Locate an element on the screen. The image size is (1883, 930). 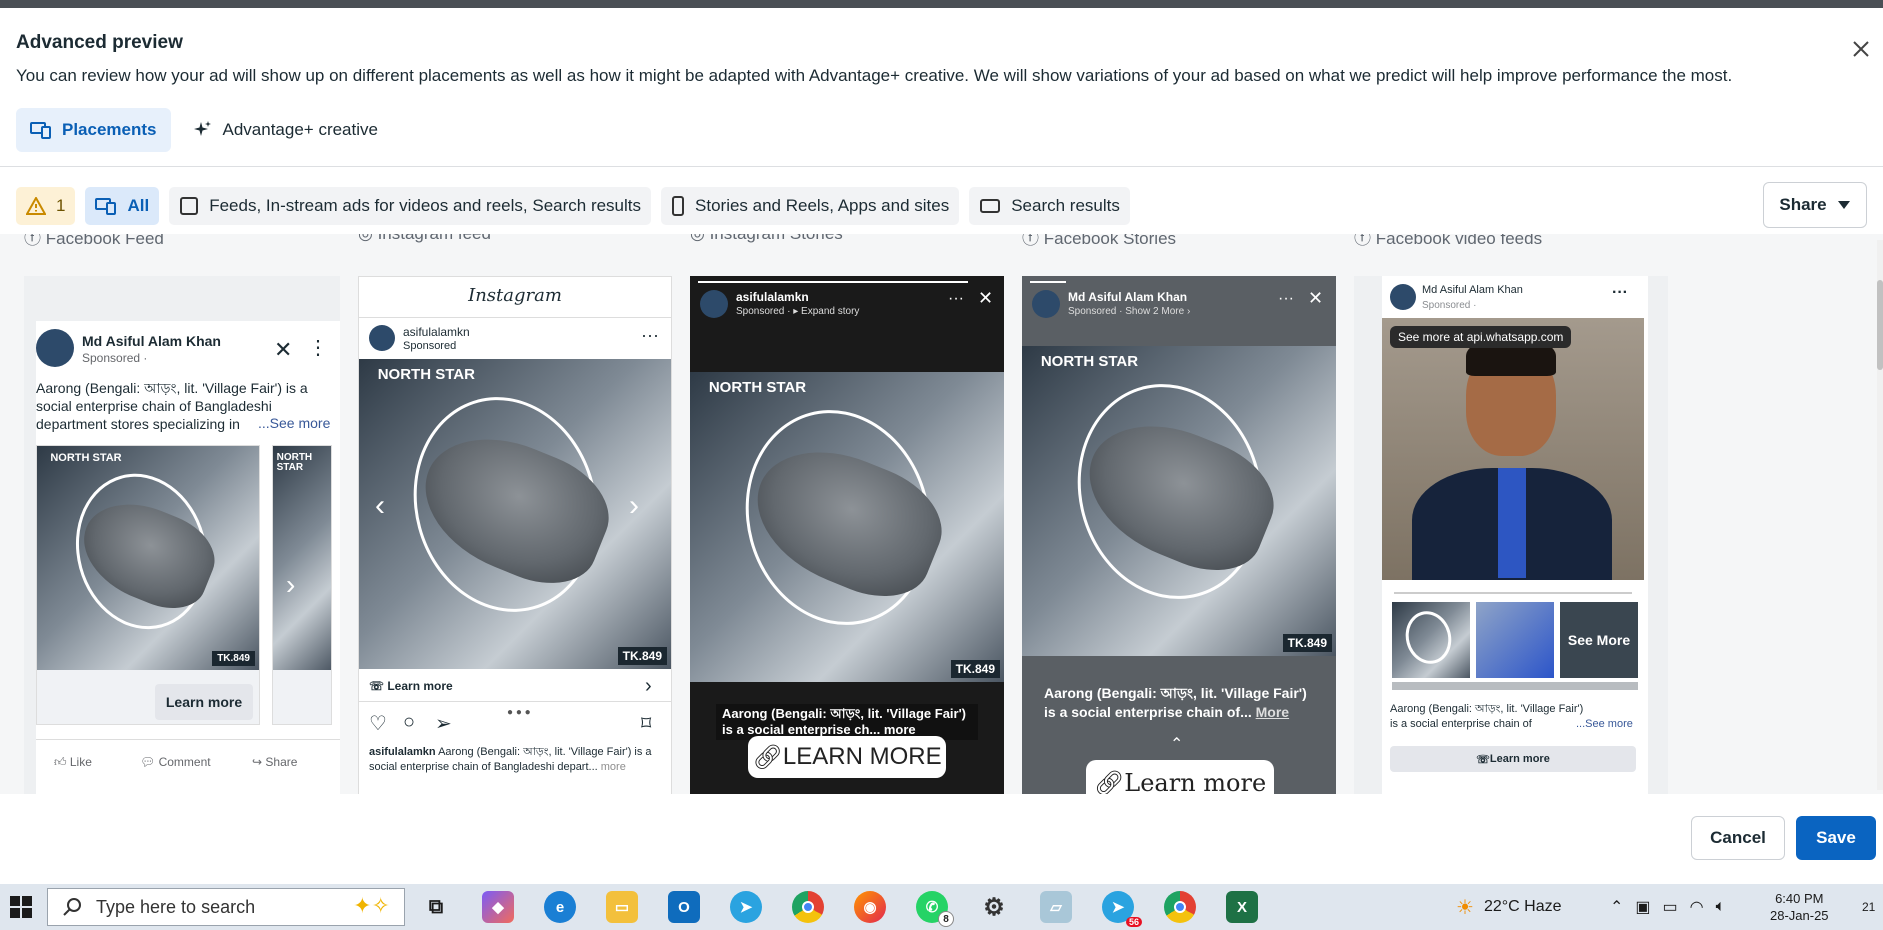
learn-more-button: ☏ Learn more is located at coordinates (1513, 759).